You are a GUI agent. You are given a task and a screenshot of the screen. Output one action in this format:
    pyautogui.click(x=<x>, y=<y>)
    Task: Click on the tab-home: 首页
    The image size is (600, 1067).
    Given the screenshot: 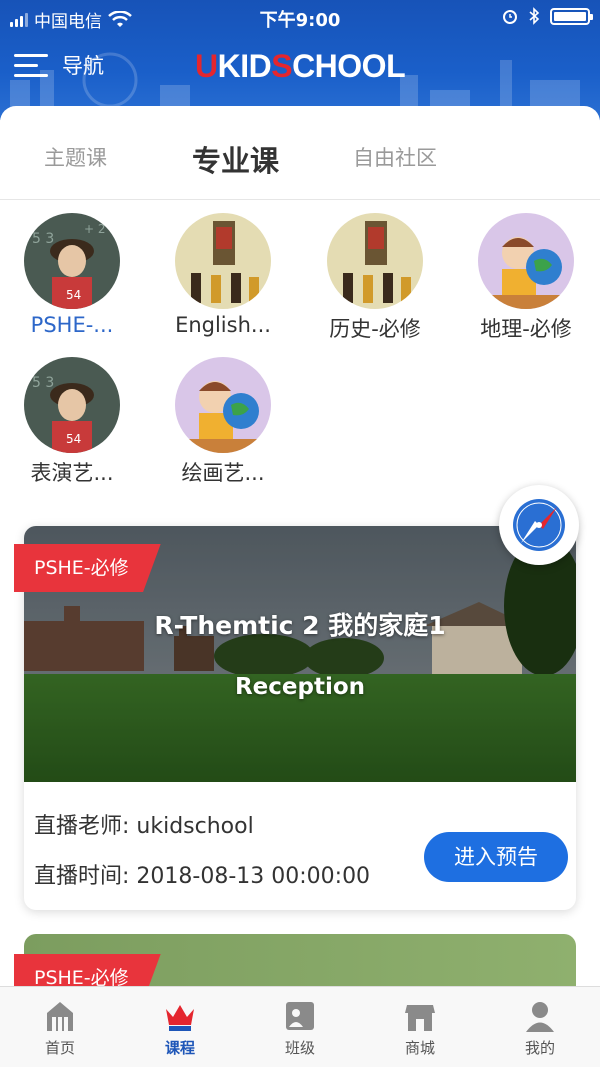 What is the action you would take?
    pyautogui.click(x=60, y=1028)
    